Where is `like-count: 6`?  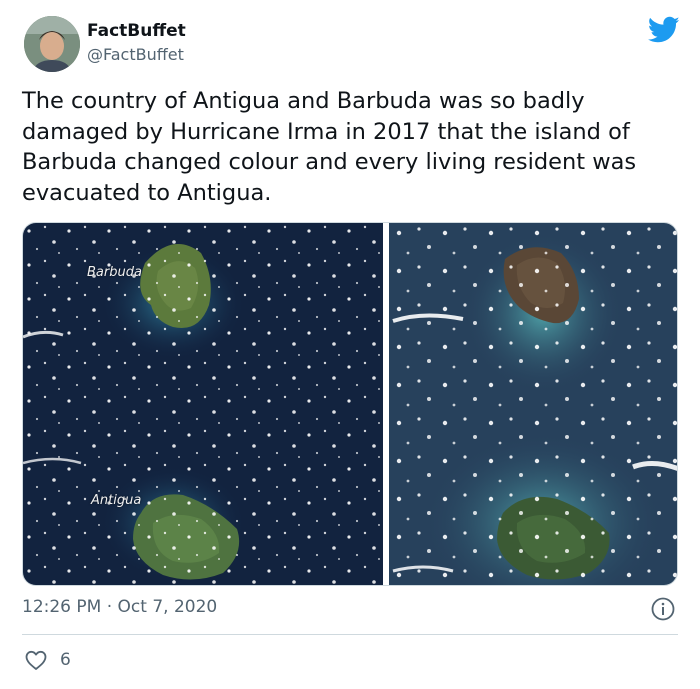
like-count: 6 is located at coordinates (65, 660).